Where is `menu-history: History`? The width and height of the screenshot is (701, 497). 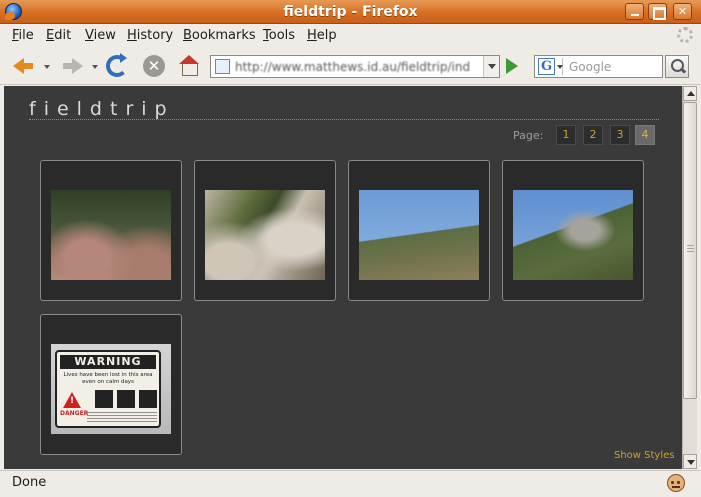
menu-history: History is located at coordinates (150, 35).